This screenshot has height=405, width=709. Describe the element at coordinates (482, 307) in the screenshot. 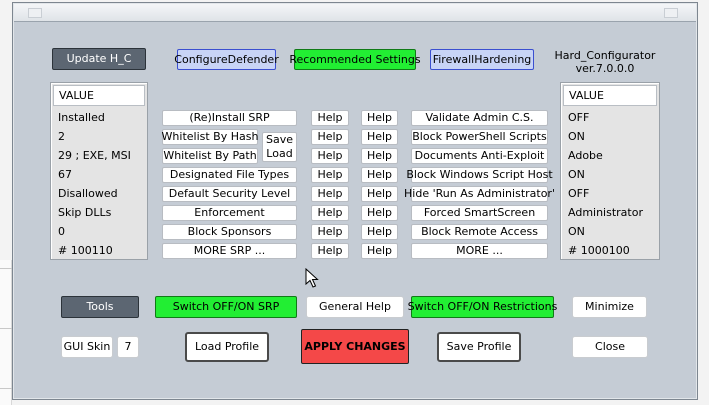

I see `switch-restrictions-button: Switch OFF/ON Restrictions` at that location.